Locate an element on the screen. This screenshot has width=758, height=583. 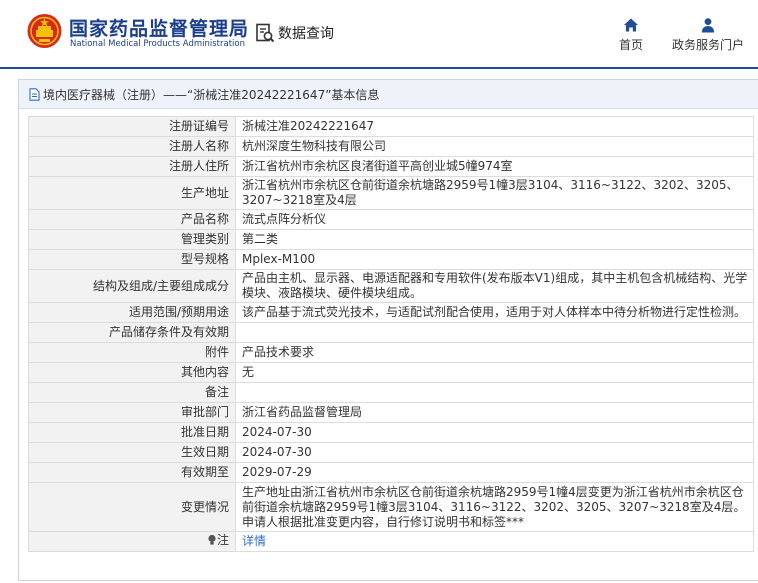
note-label-cell: 注 is located at coordinates (132, 541).